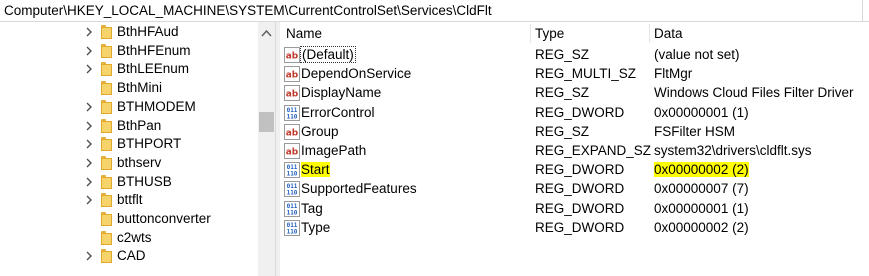 The height and width of the screenshot is (276, 869). Describe the element at coordinates (701, 189) in the screenshot. I see `value-data: 0x00000007 (7)` at that location.